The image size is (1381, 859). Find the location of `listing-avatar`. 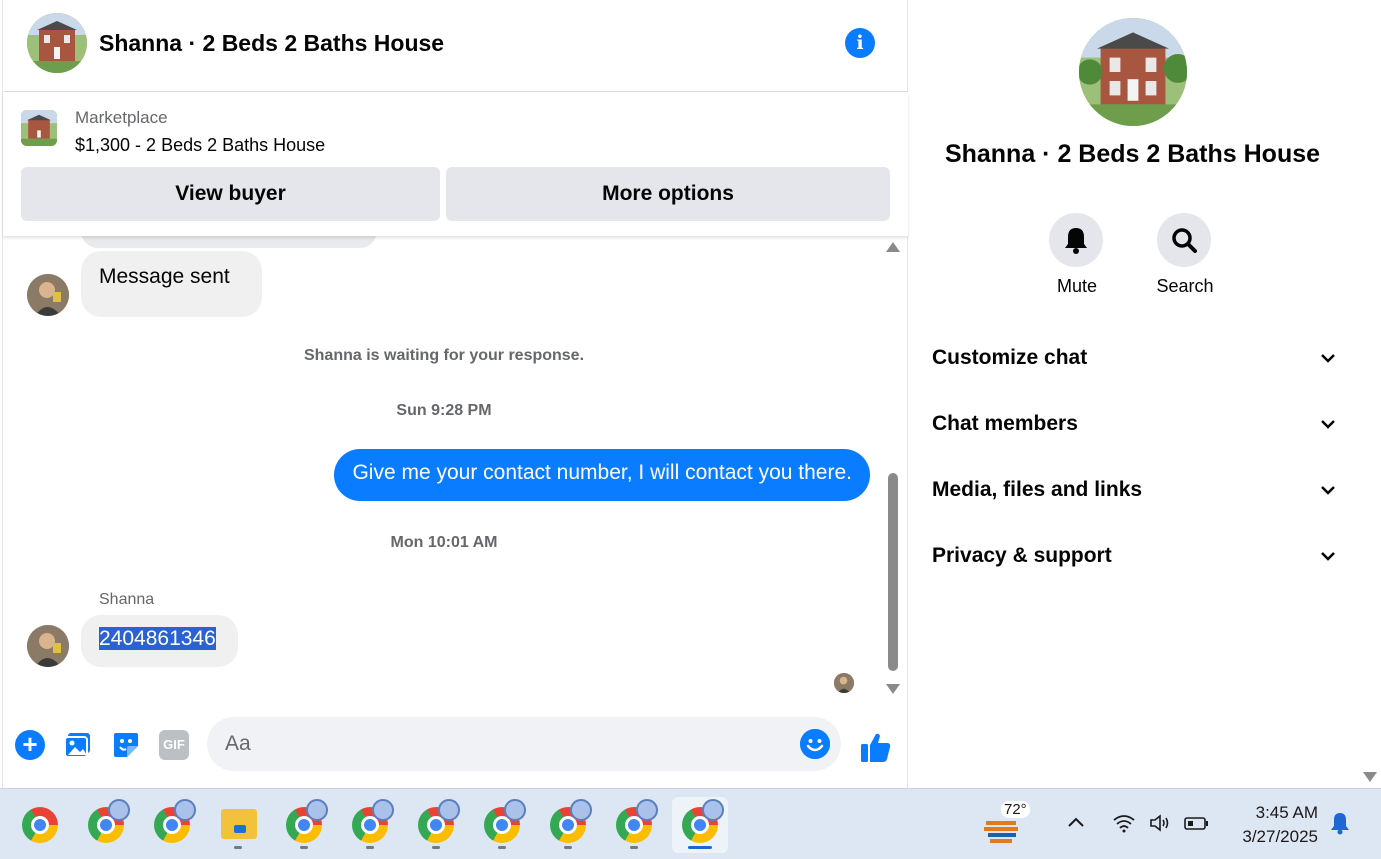

listing-avatar is located at coordinates (57, 43).